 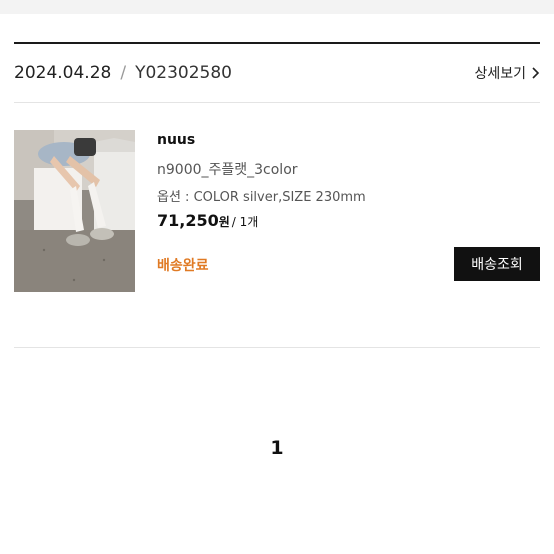 I want to click on order-detail-link: 상세보기, so click(x=507, y=73).